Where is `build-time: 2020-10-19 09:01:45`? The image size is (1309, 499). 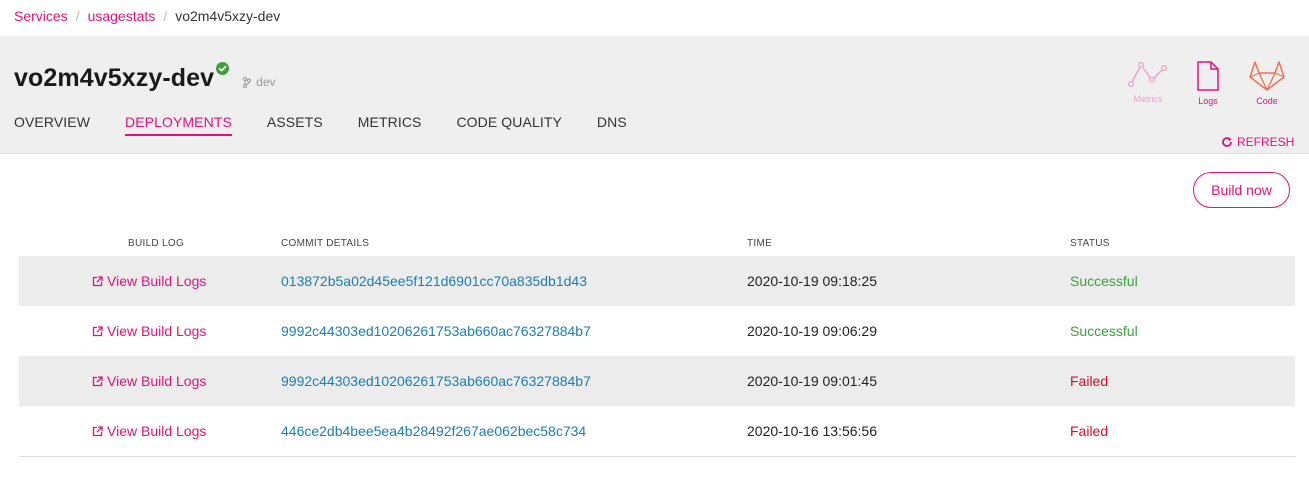 build-time: 2020-10-19 09:01:45 is located at coordinates (812, 381).